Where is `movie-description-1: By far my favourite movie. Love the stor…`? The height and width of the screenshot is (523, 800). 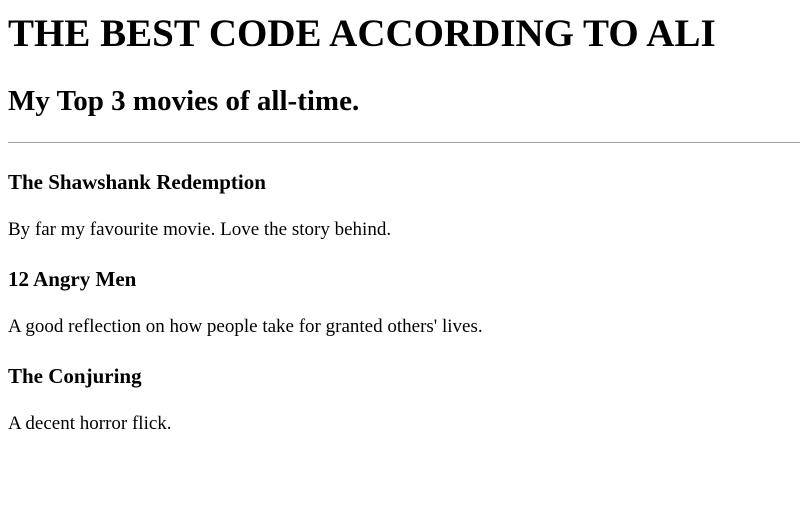
movie-description-1: By far my favourite movie. Love the stor… is located at coordinates (200, 229).